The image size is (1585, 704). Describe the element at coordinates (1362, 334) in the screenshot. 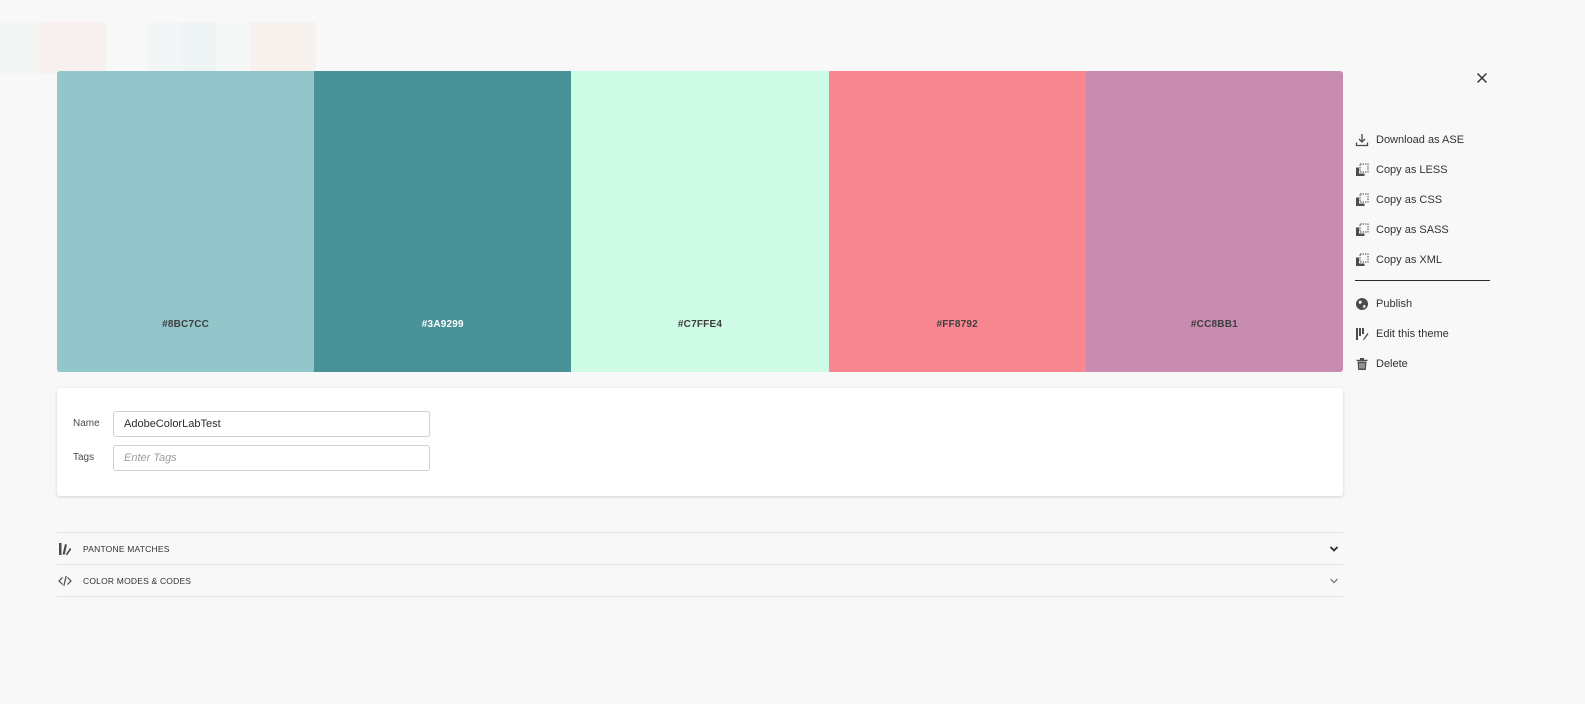

I see `edit-palette-icon` at that location.